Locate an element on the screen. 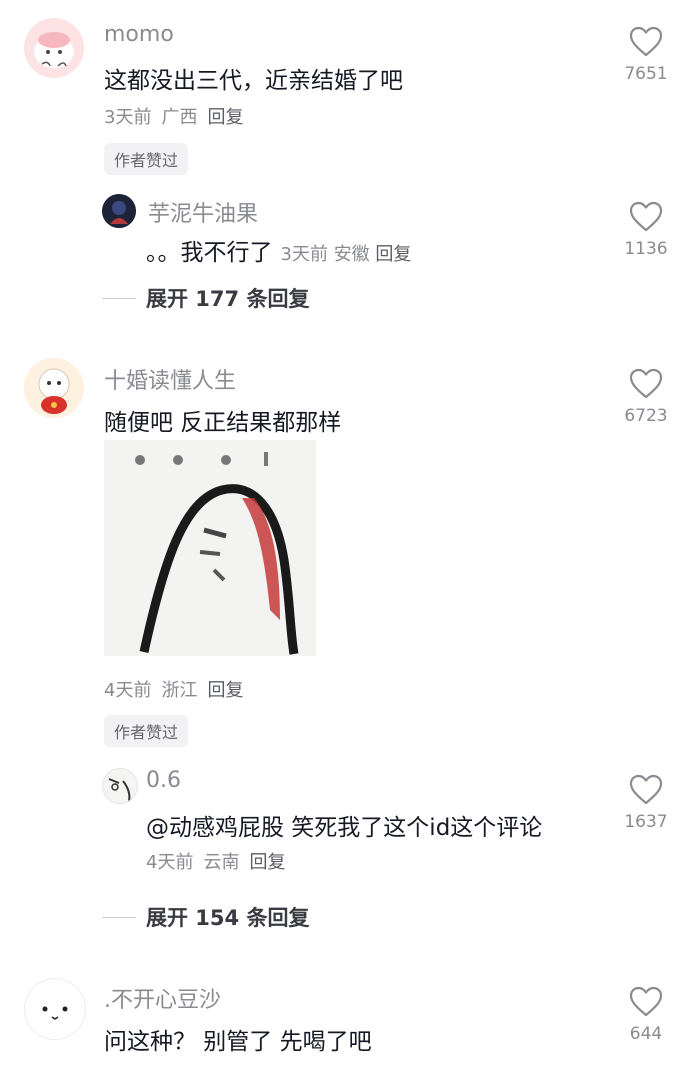  reply-location: 安徽 is located at coordinates (351, 254).